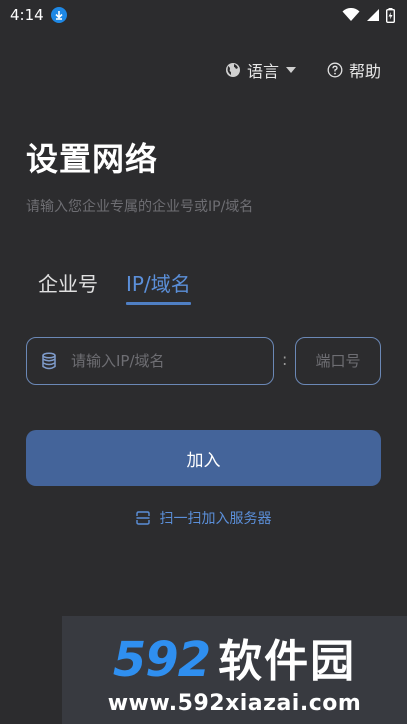 This screenshot has width=407, height=724. What do you see at coordinates (364, 71) in the screenshot?
I see `help-label: 帮助` at bounding box center [364, 71].